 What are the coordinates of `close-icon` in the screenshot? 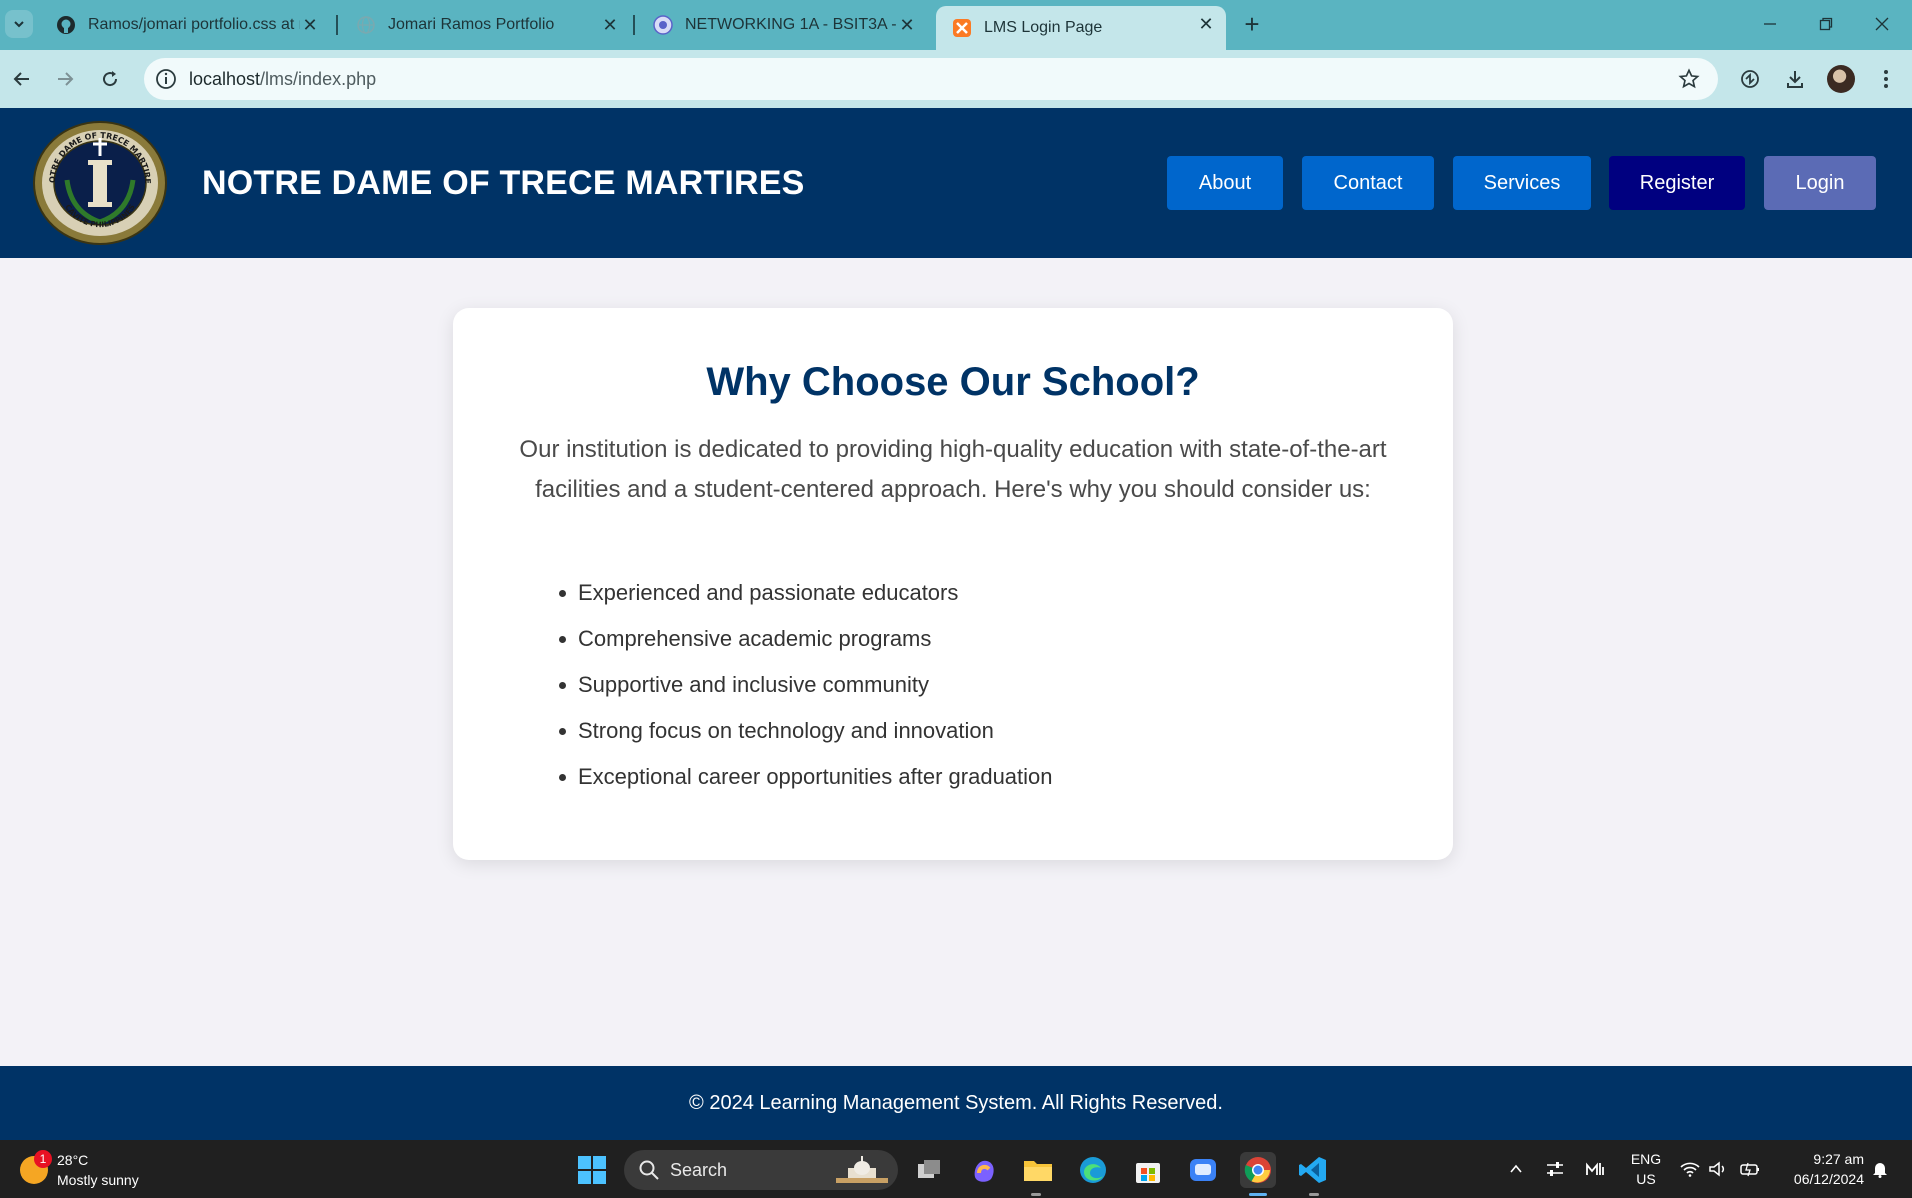 It's located at (1882, 24).